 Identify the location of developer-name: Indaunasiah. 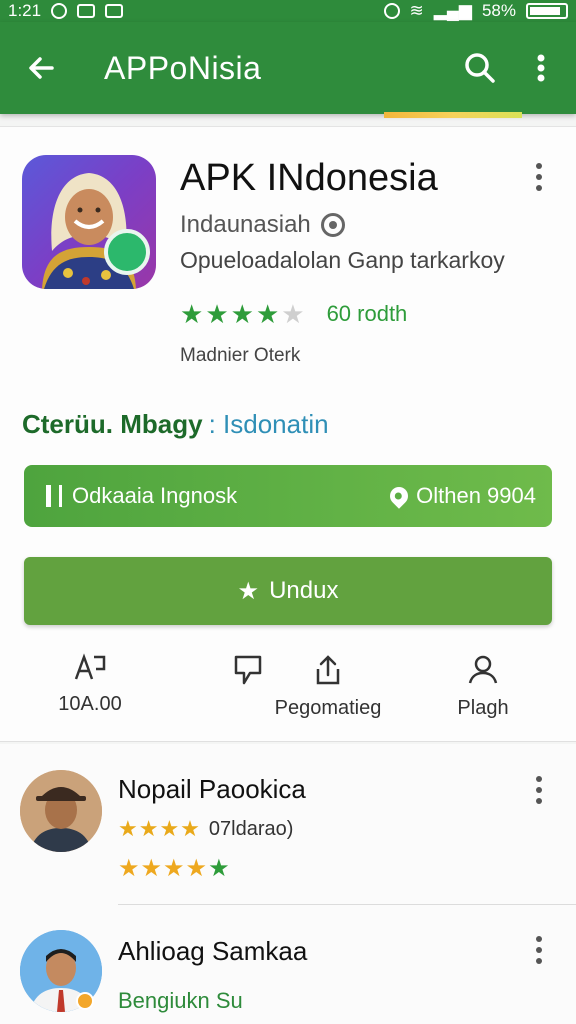
(245, 224).